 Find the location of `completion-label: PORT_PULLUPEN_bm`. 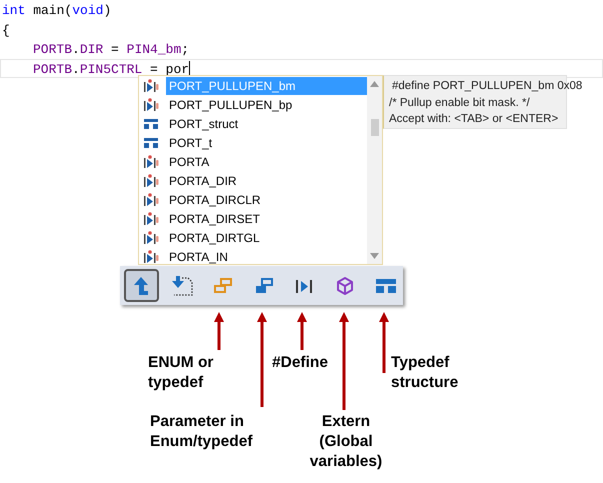

completion-label: PORT_PULLUPEN_bm is located at coordinates (266, 85).